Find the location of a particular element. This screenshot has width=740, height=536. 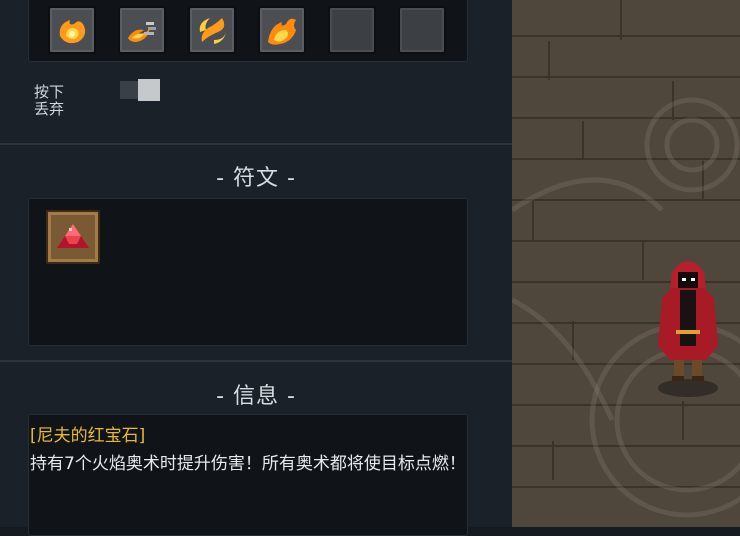

drop-hint: 按下 丢弃 is located at coordinates (49, 101).